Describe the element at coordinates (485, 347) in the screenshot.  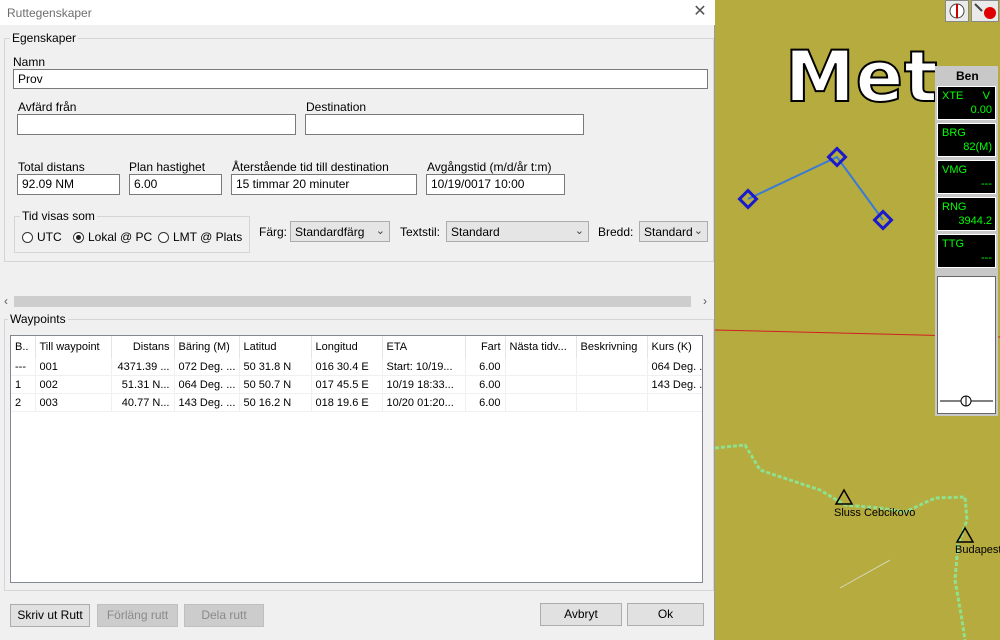
I see `column-header: Fart` at that location.